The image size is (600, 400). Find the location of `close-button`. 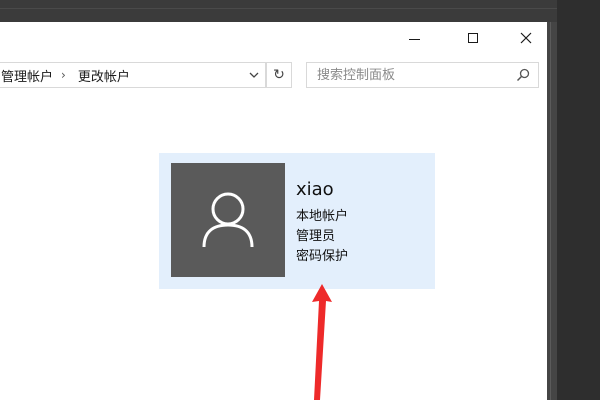

close-button is located at coordinates (524, 38).